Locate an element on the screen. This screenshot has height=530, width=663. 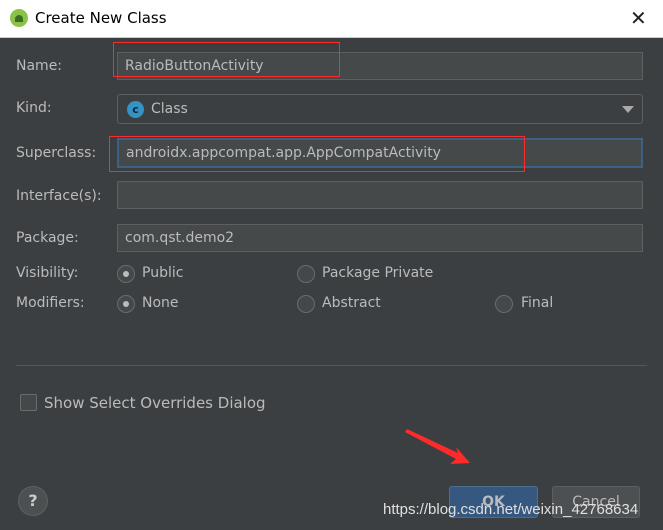
annotation-box-superclass is located at coordinates (317, 154).